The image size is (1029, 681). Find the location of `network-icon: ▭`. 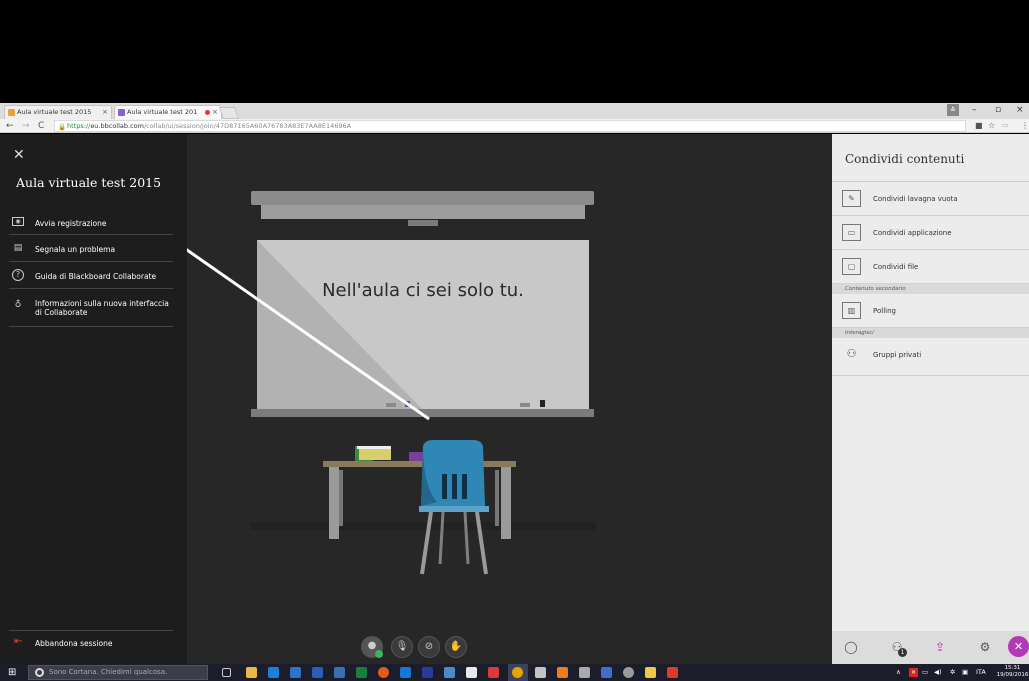

network-icon: ▭ is located at coordinates (925, 672).